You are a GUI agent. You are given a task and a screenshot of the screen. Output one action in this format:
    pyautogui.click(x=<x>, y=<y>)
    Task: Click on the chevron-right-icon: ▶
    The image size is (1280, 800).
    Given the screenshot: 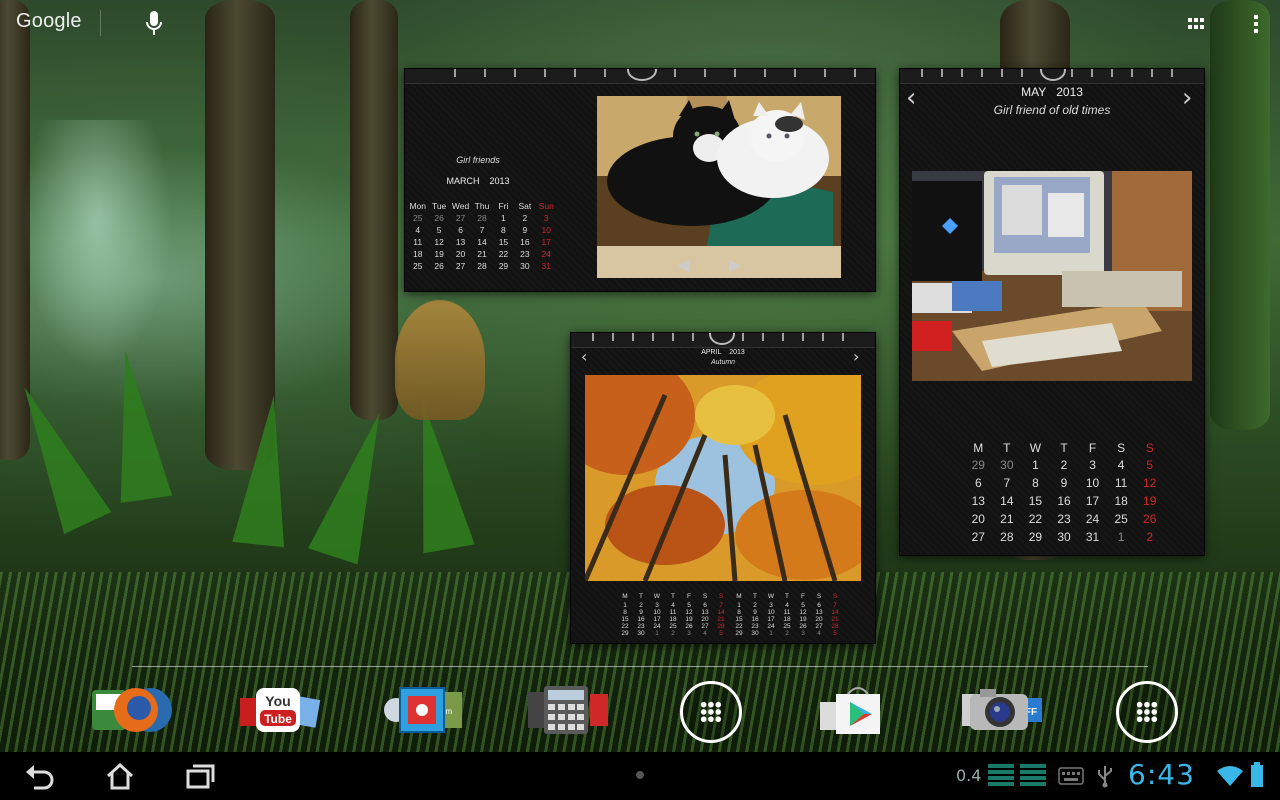 What is the action you would take?
    pyautogui.click(x=735, y=264)
    